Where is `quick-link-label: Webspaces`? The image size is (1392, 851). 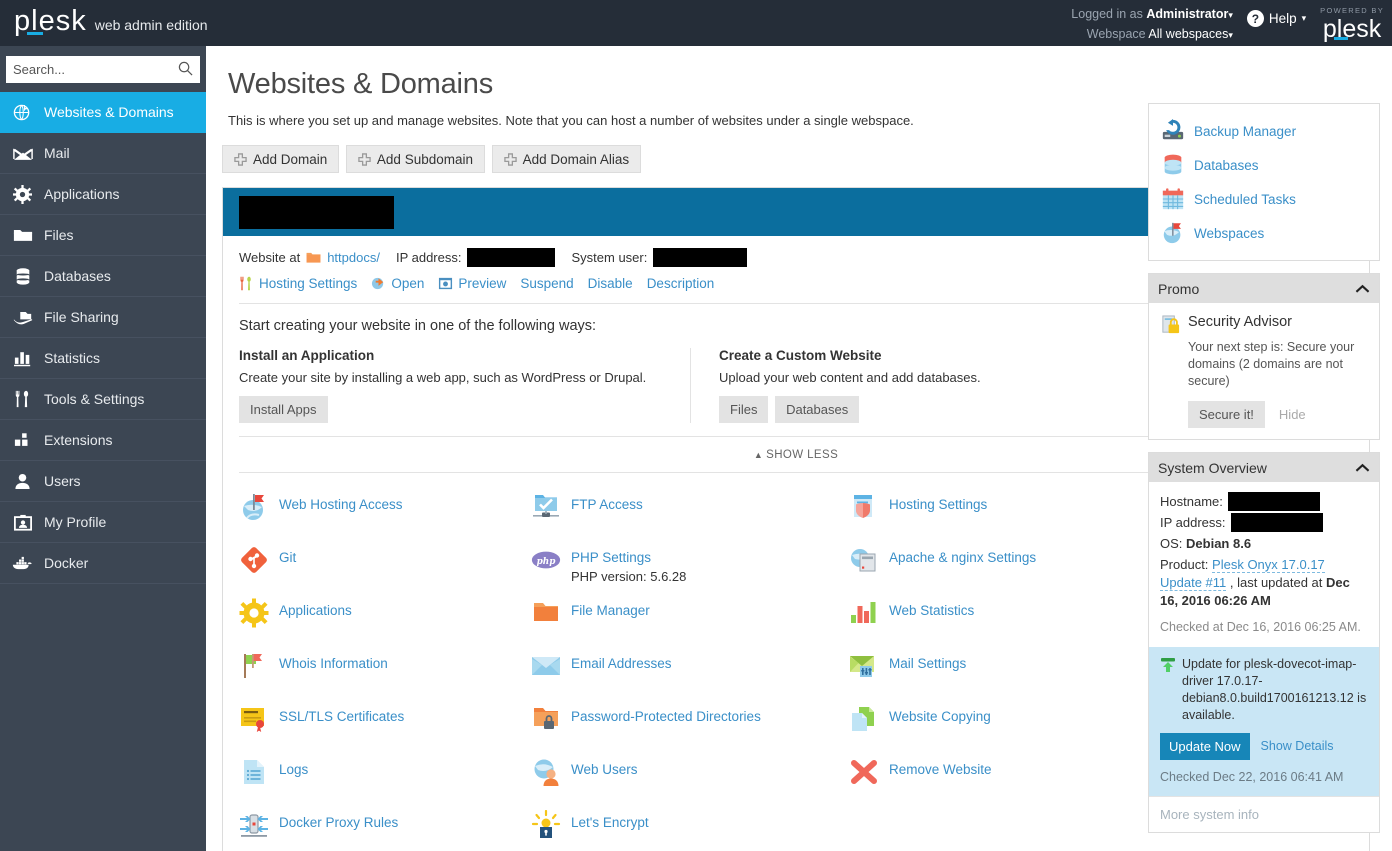 quick-link-label: Webspaces is located at coordinates (1229, 233).